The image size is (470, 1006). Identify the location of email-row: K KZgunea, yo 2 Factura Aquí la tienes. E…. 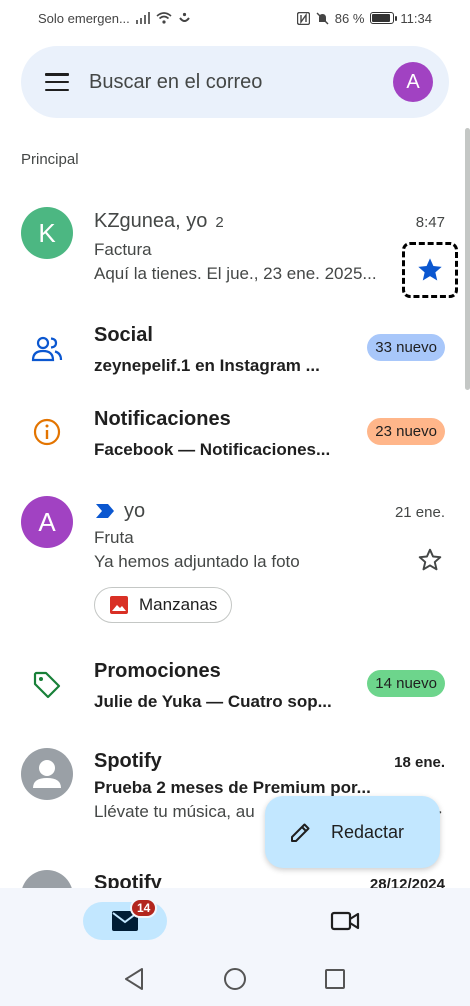
(233, 247).